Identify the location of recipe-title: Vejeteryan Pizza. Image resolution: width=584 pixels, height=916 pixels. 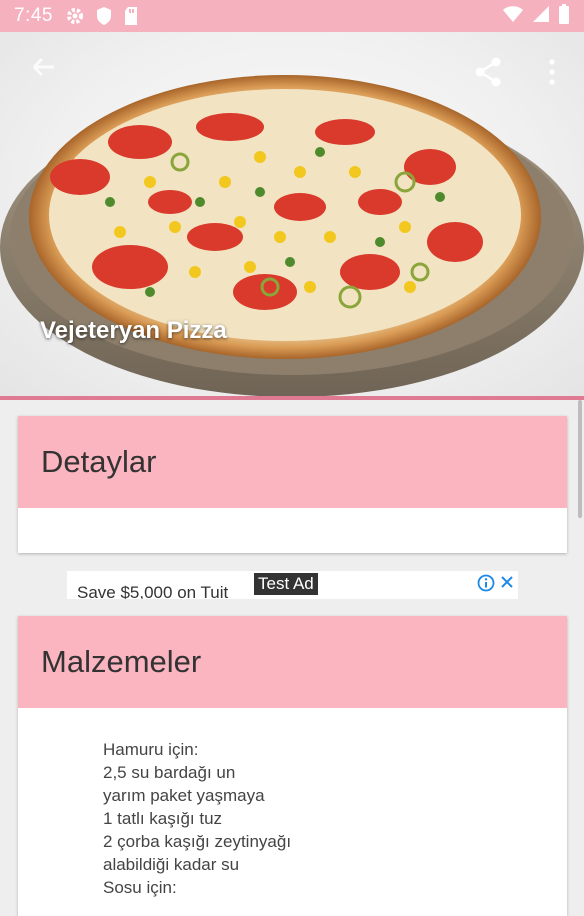
(133, 330).